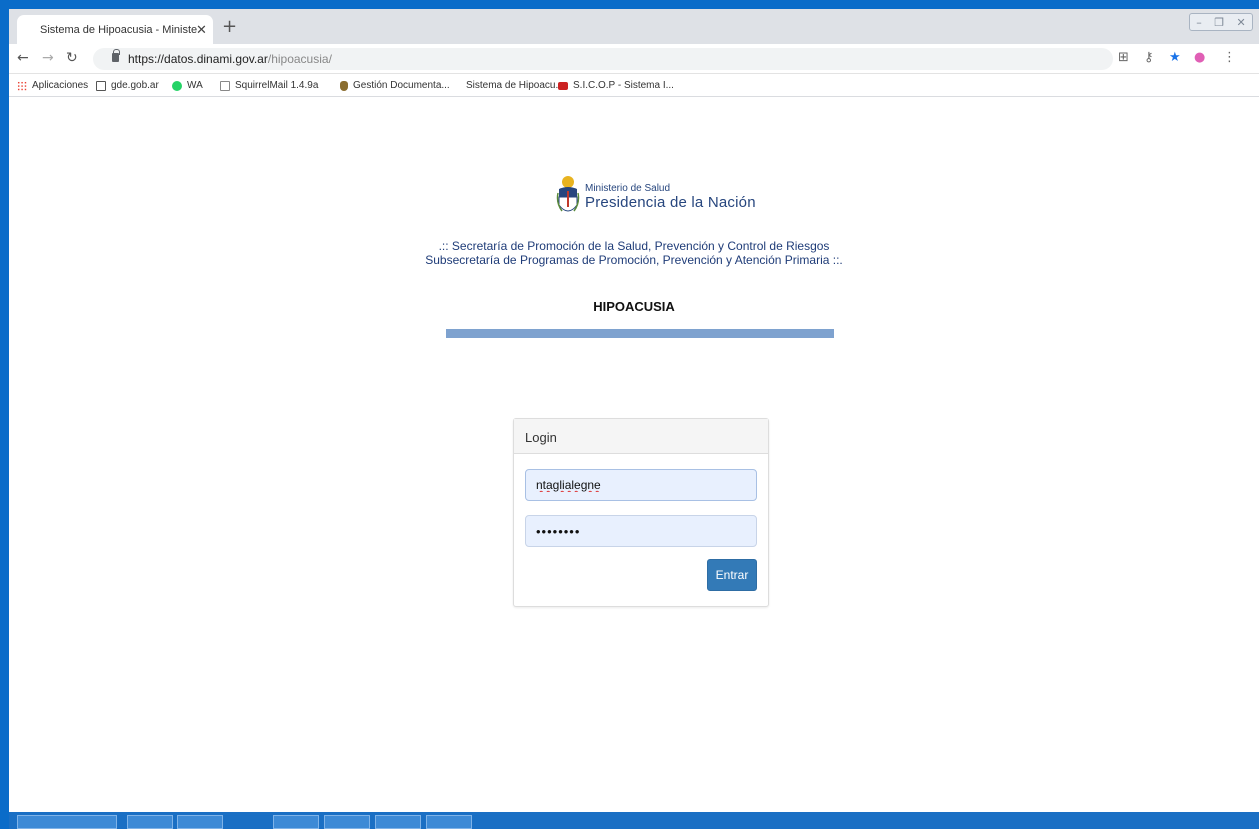  What do you see at coordinates (732, 575) in the screenshot?
I see `entrar-button: Entrar` at bounding box center [732, 575].